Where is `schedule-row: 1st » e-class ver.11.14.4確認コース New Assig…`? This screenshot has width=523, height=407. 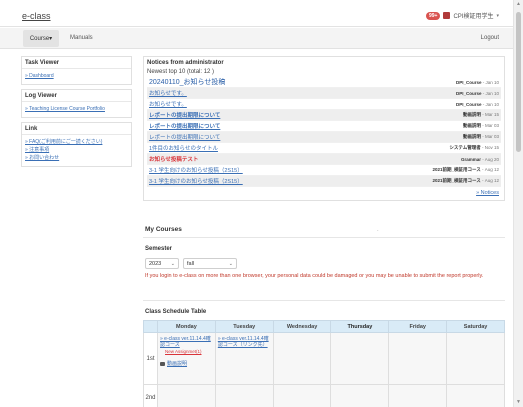 schedule-row: 1st » e-class ver.11.14.4確認コース New Assig… is located at coordinates (324, 358).